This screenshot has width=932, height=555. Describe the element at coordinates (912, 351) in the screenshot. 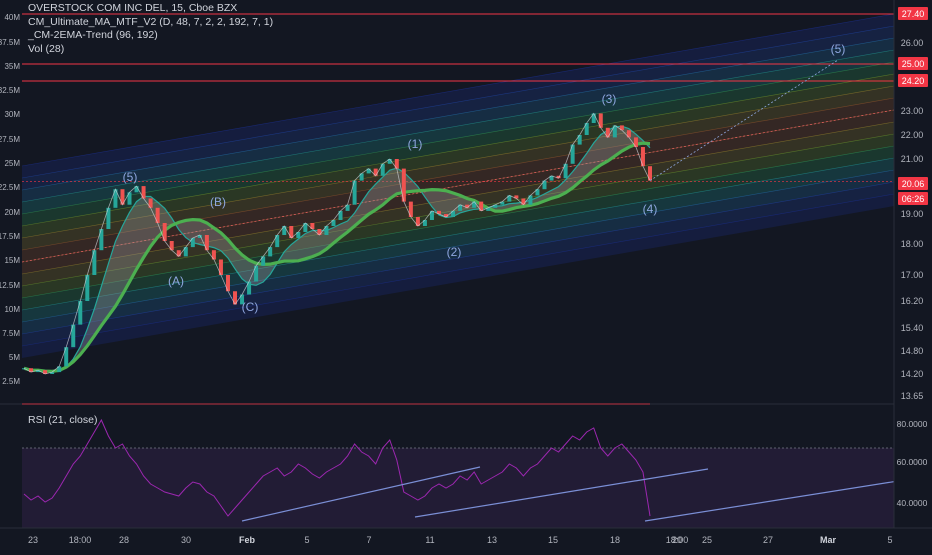

I see `price-tick-label: 14.80` at that location.